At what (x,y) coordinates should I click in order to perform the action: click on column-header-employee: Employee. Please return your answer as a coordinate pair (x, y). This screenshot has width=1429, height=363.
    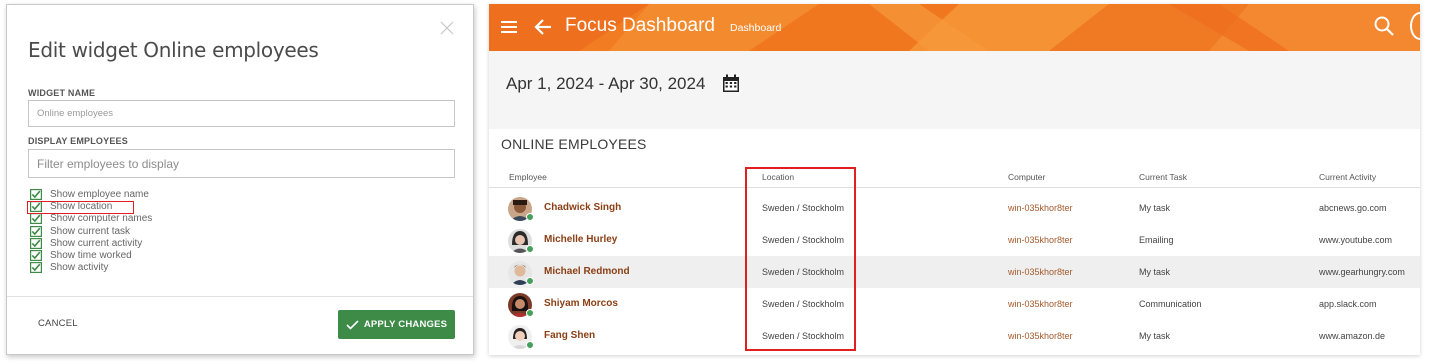
    Looking at the image, I should click on (528, 177).